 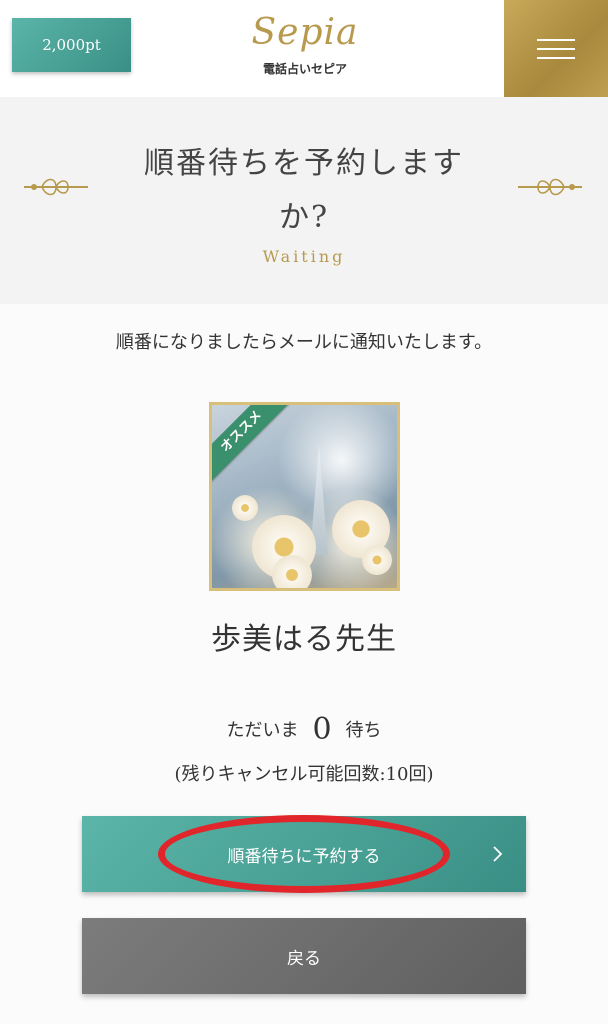 I want to click on chevron-right-icon, so click(x=498, y=854).